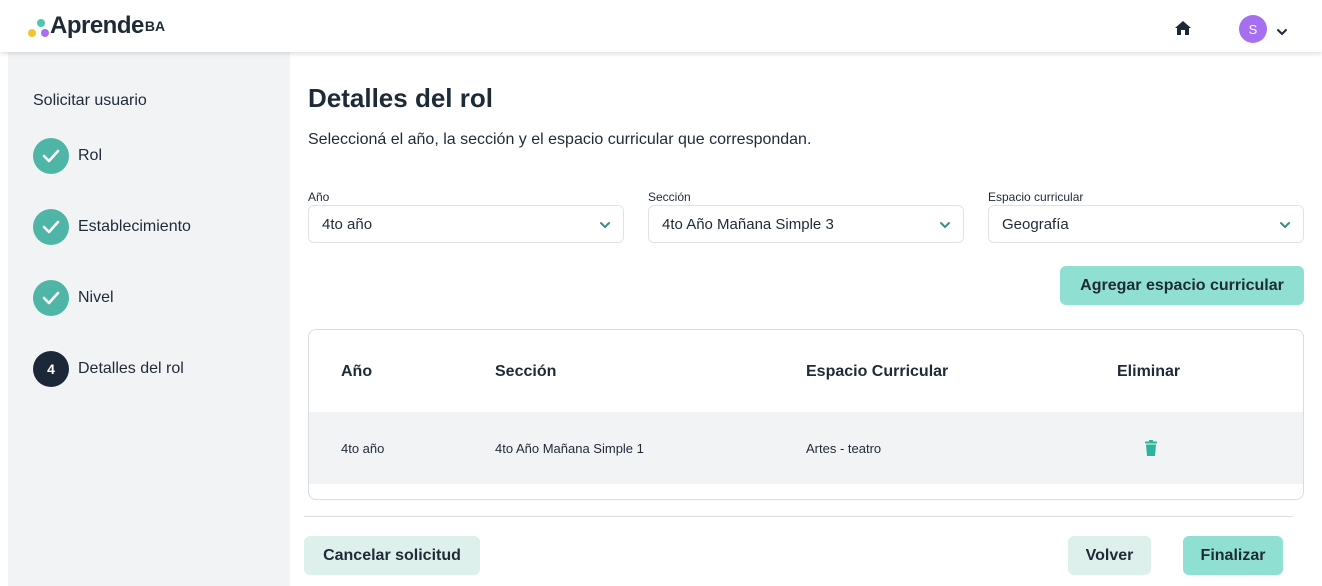 The height and width of the screenshot is (586, 1322). What do you see at coordinates (357, 371) in the screenshot?
I see `column-header-anio: Año` at bounding box center [357, 371].